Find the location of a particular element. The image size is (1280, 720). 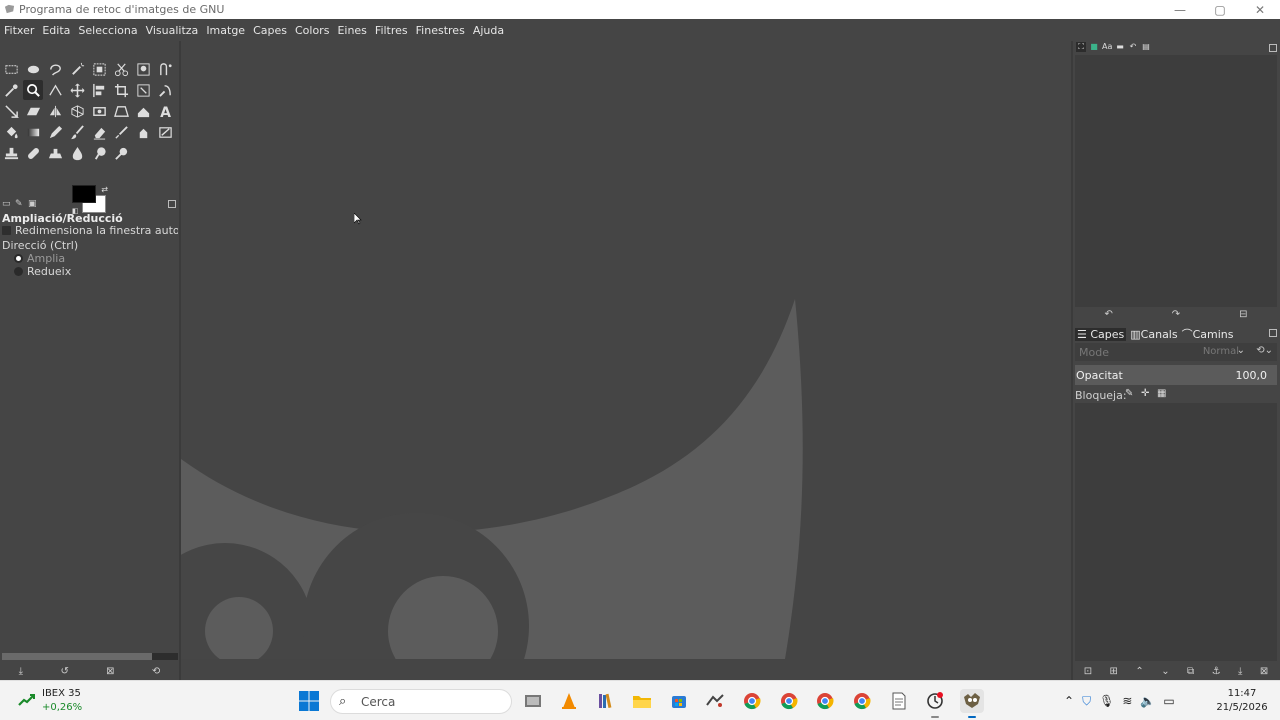

volume-icon: 🔈 is located at coordinates (1147, 701).